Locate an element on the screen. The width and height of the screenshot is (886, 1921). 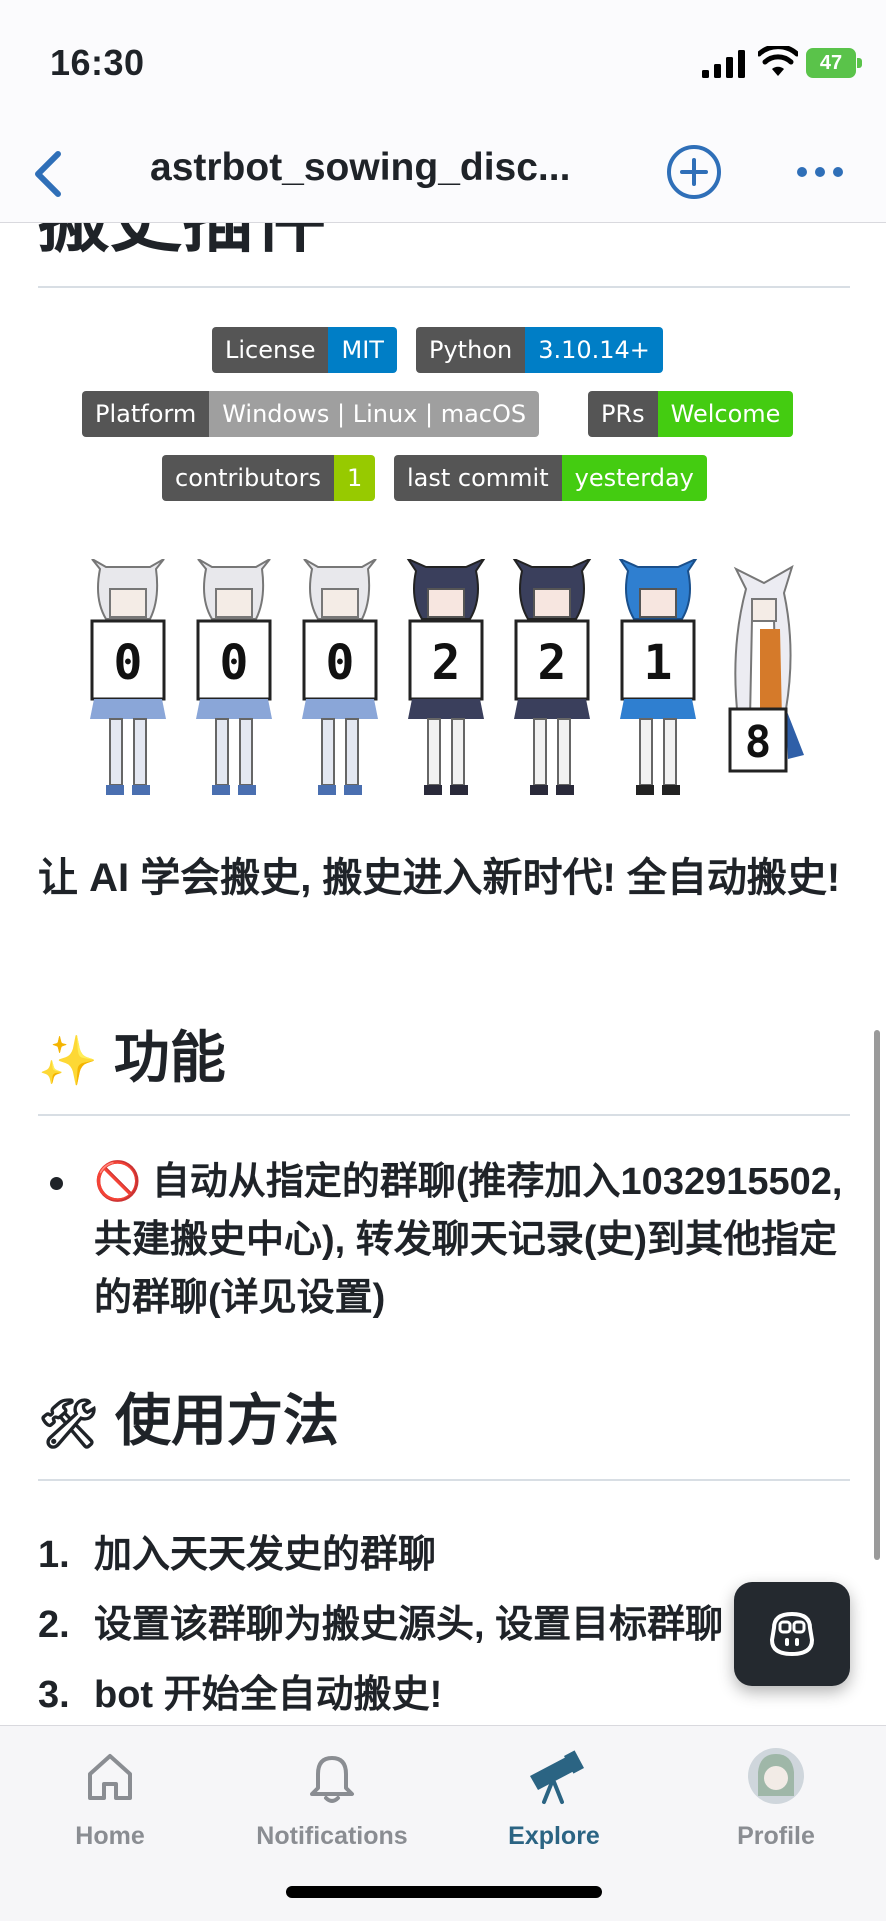
back-chevron-icon is located at coordinates (50, 174).